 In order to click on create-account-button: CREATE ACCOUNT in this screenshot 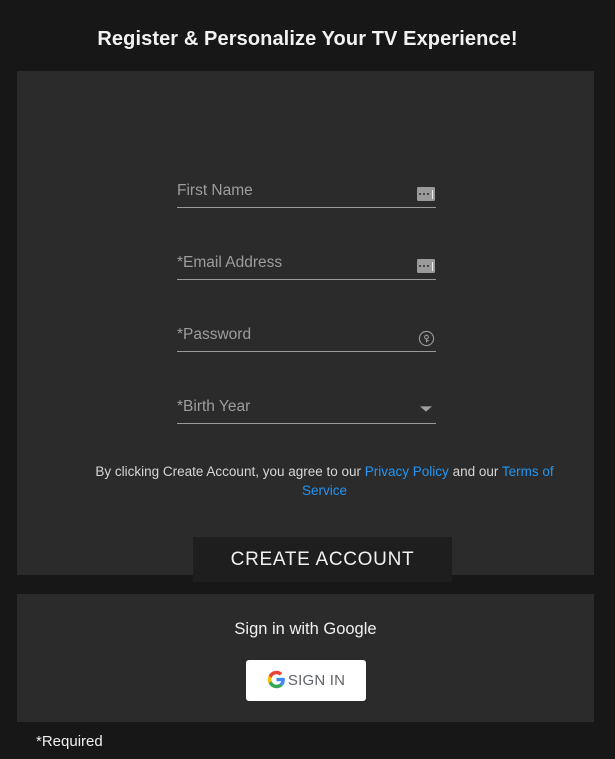, I will do `click(322, 559)`.